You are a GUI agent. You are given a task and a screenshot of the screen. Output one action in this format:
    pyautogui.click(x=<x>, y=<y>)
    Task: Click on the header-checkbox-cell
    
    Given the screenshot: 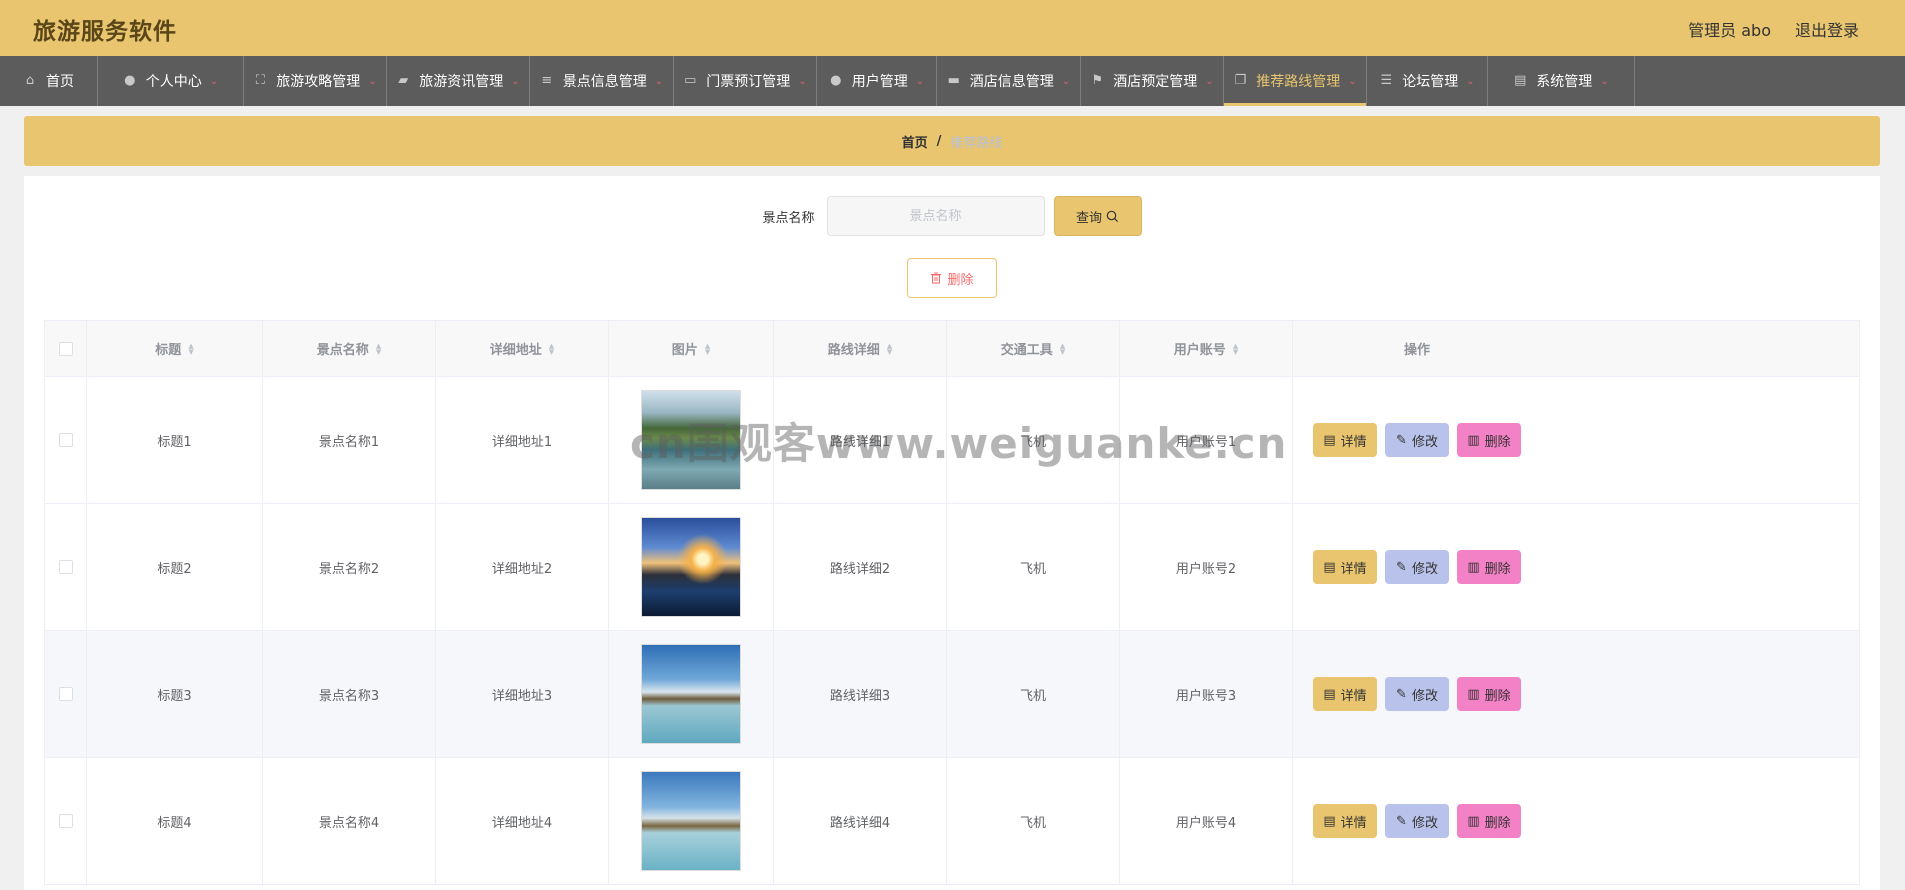 What is the action you would take?
    pyautogui.click(x=66, y=348)
    